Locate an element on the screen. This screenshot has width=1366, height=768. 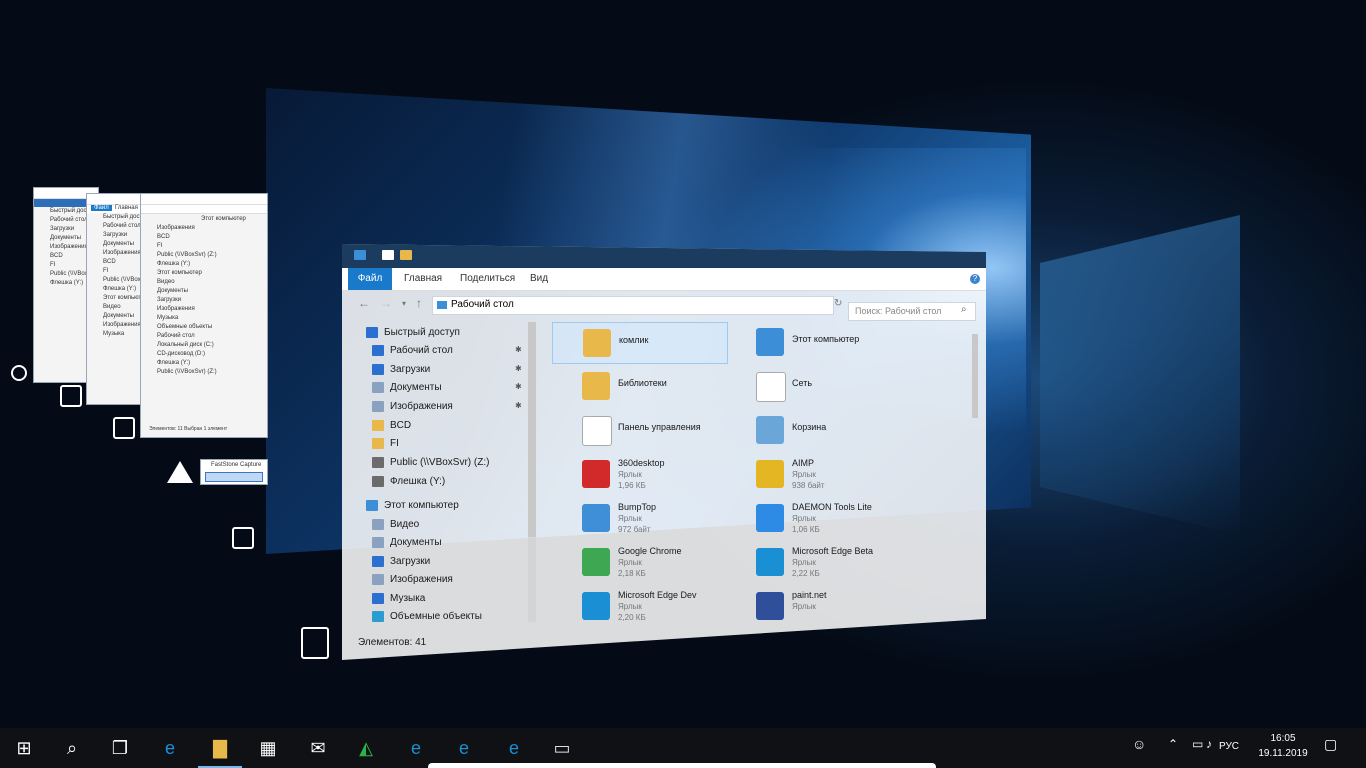
nav-scrollbar is located at coordinates (532, 472).